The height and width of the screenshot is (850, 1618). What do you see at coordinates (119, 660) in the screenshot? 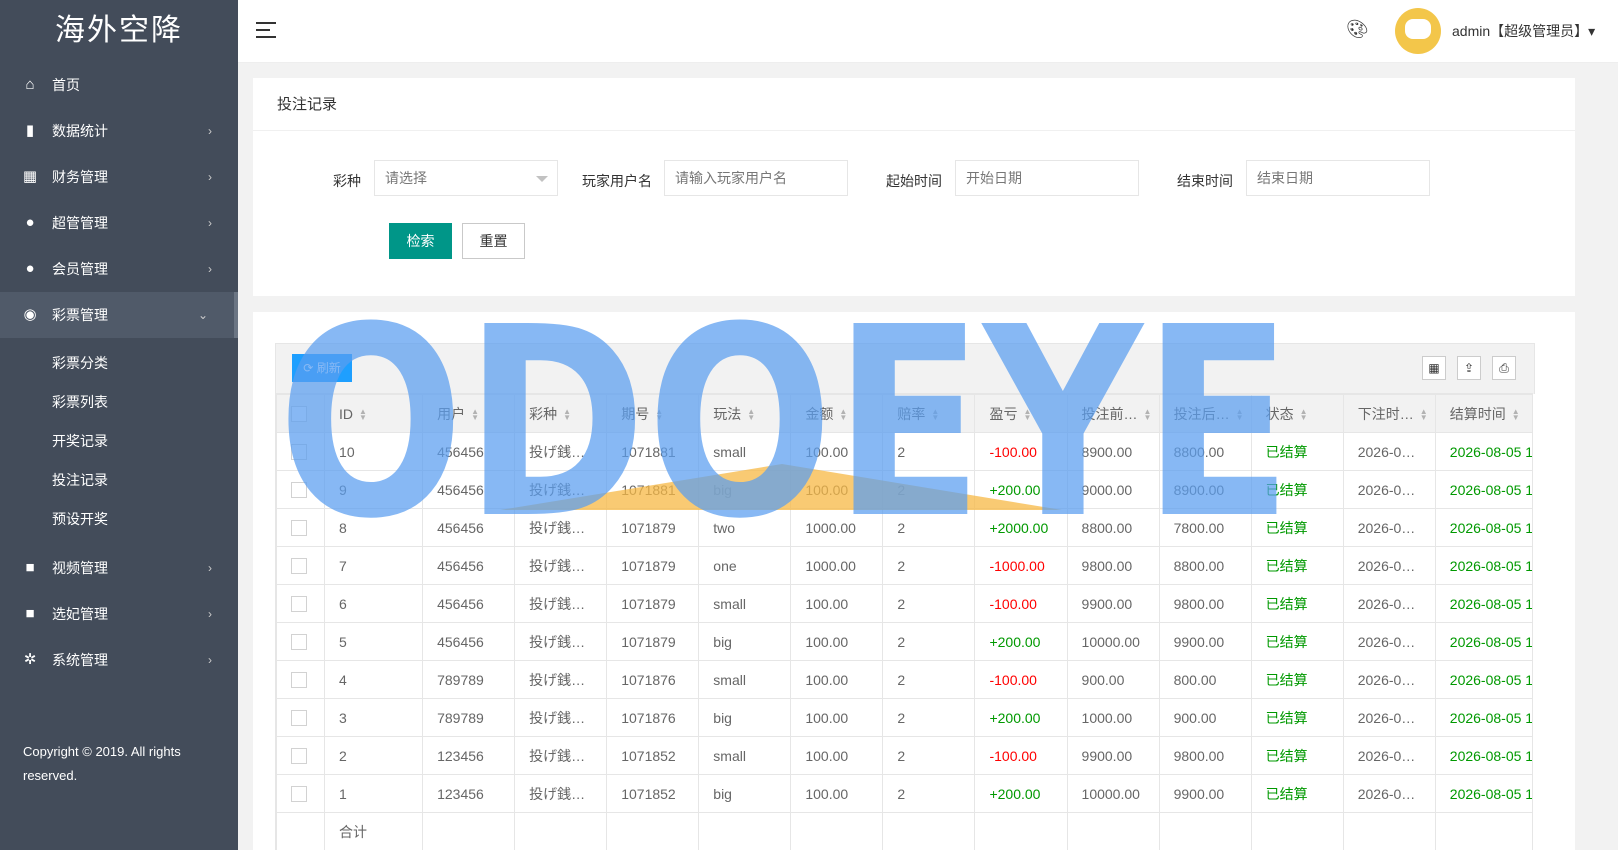
I see `sidebar-item-b2: ✲ 系统管理 ›` at bounding box center [119, 660].